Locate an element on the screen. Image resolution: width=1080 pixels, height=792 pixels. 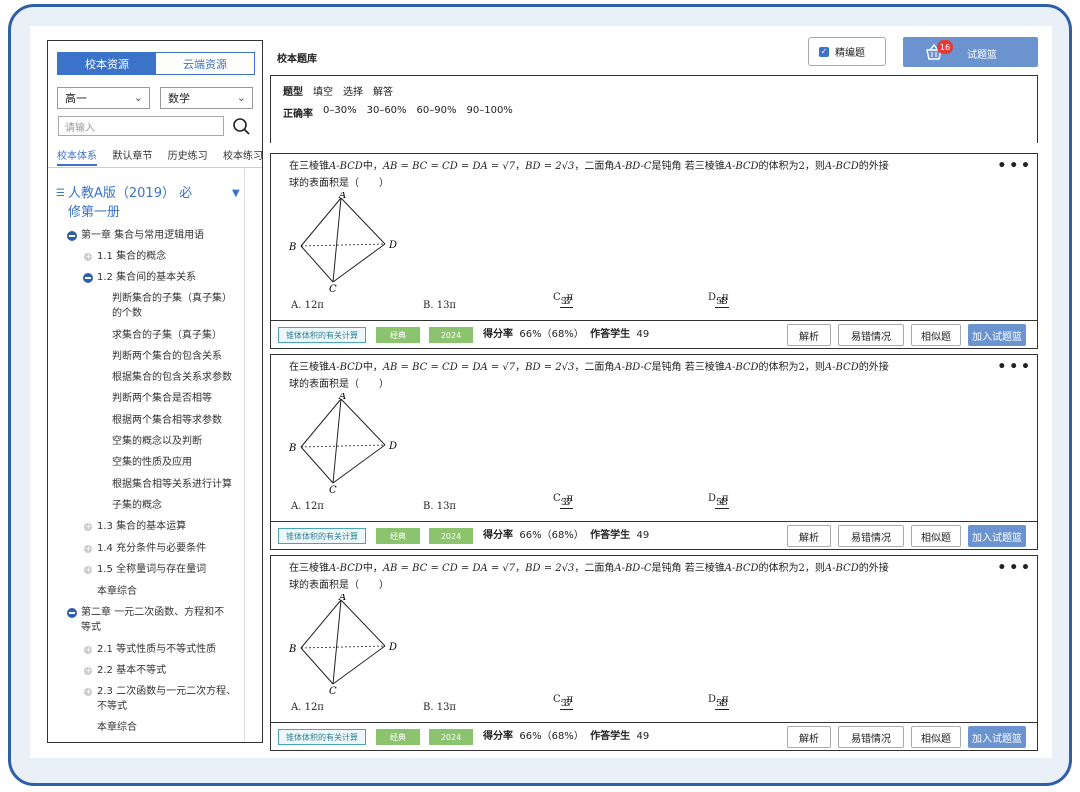
search-icon is located at coordinates (241, 126).